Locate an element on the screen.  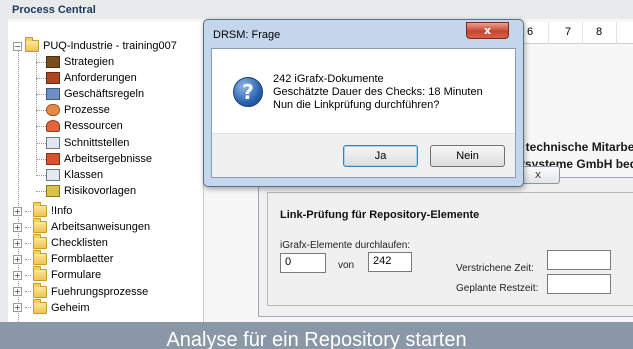
tree-folder: + Fuehrungsprozesse is located at coordinates (81, 291).